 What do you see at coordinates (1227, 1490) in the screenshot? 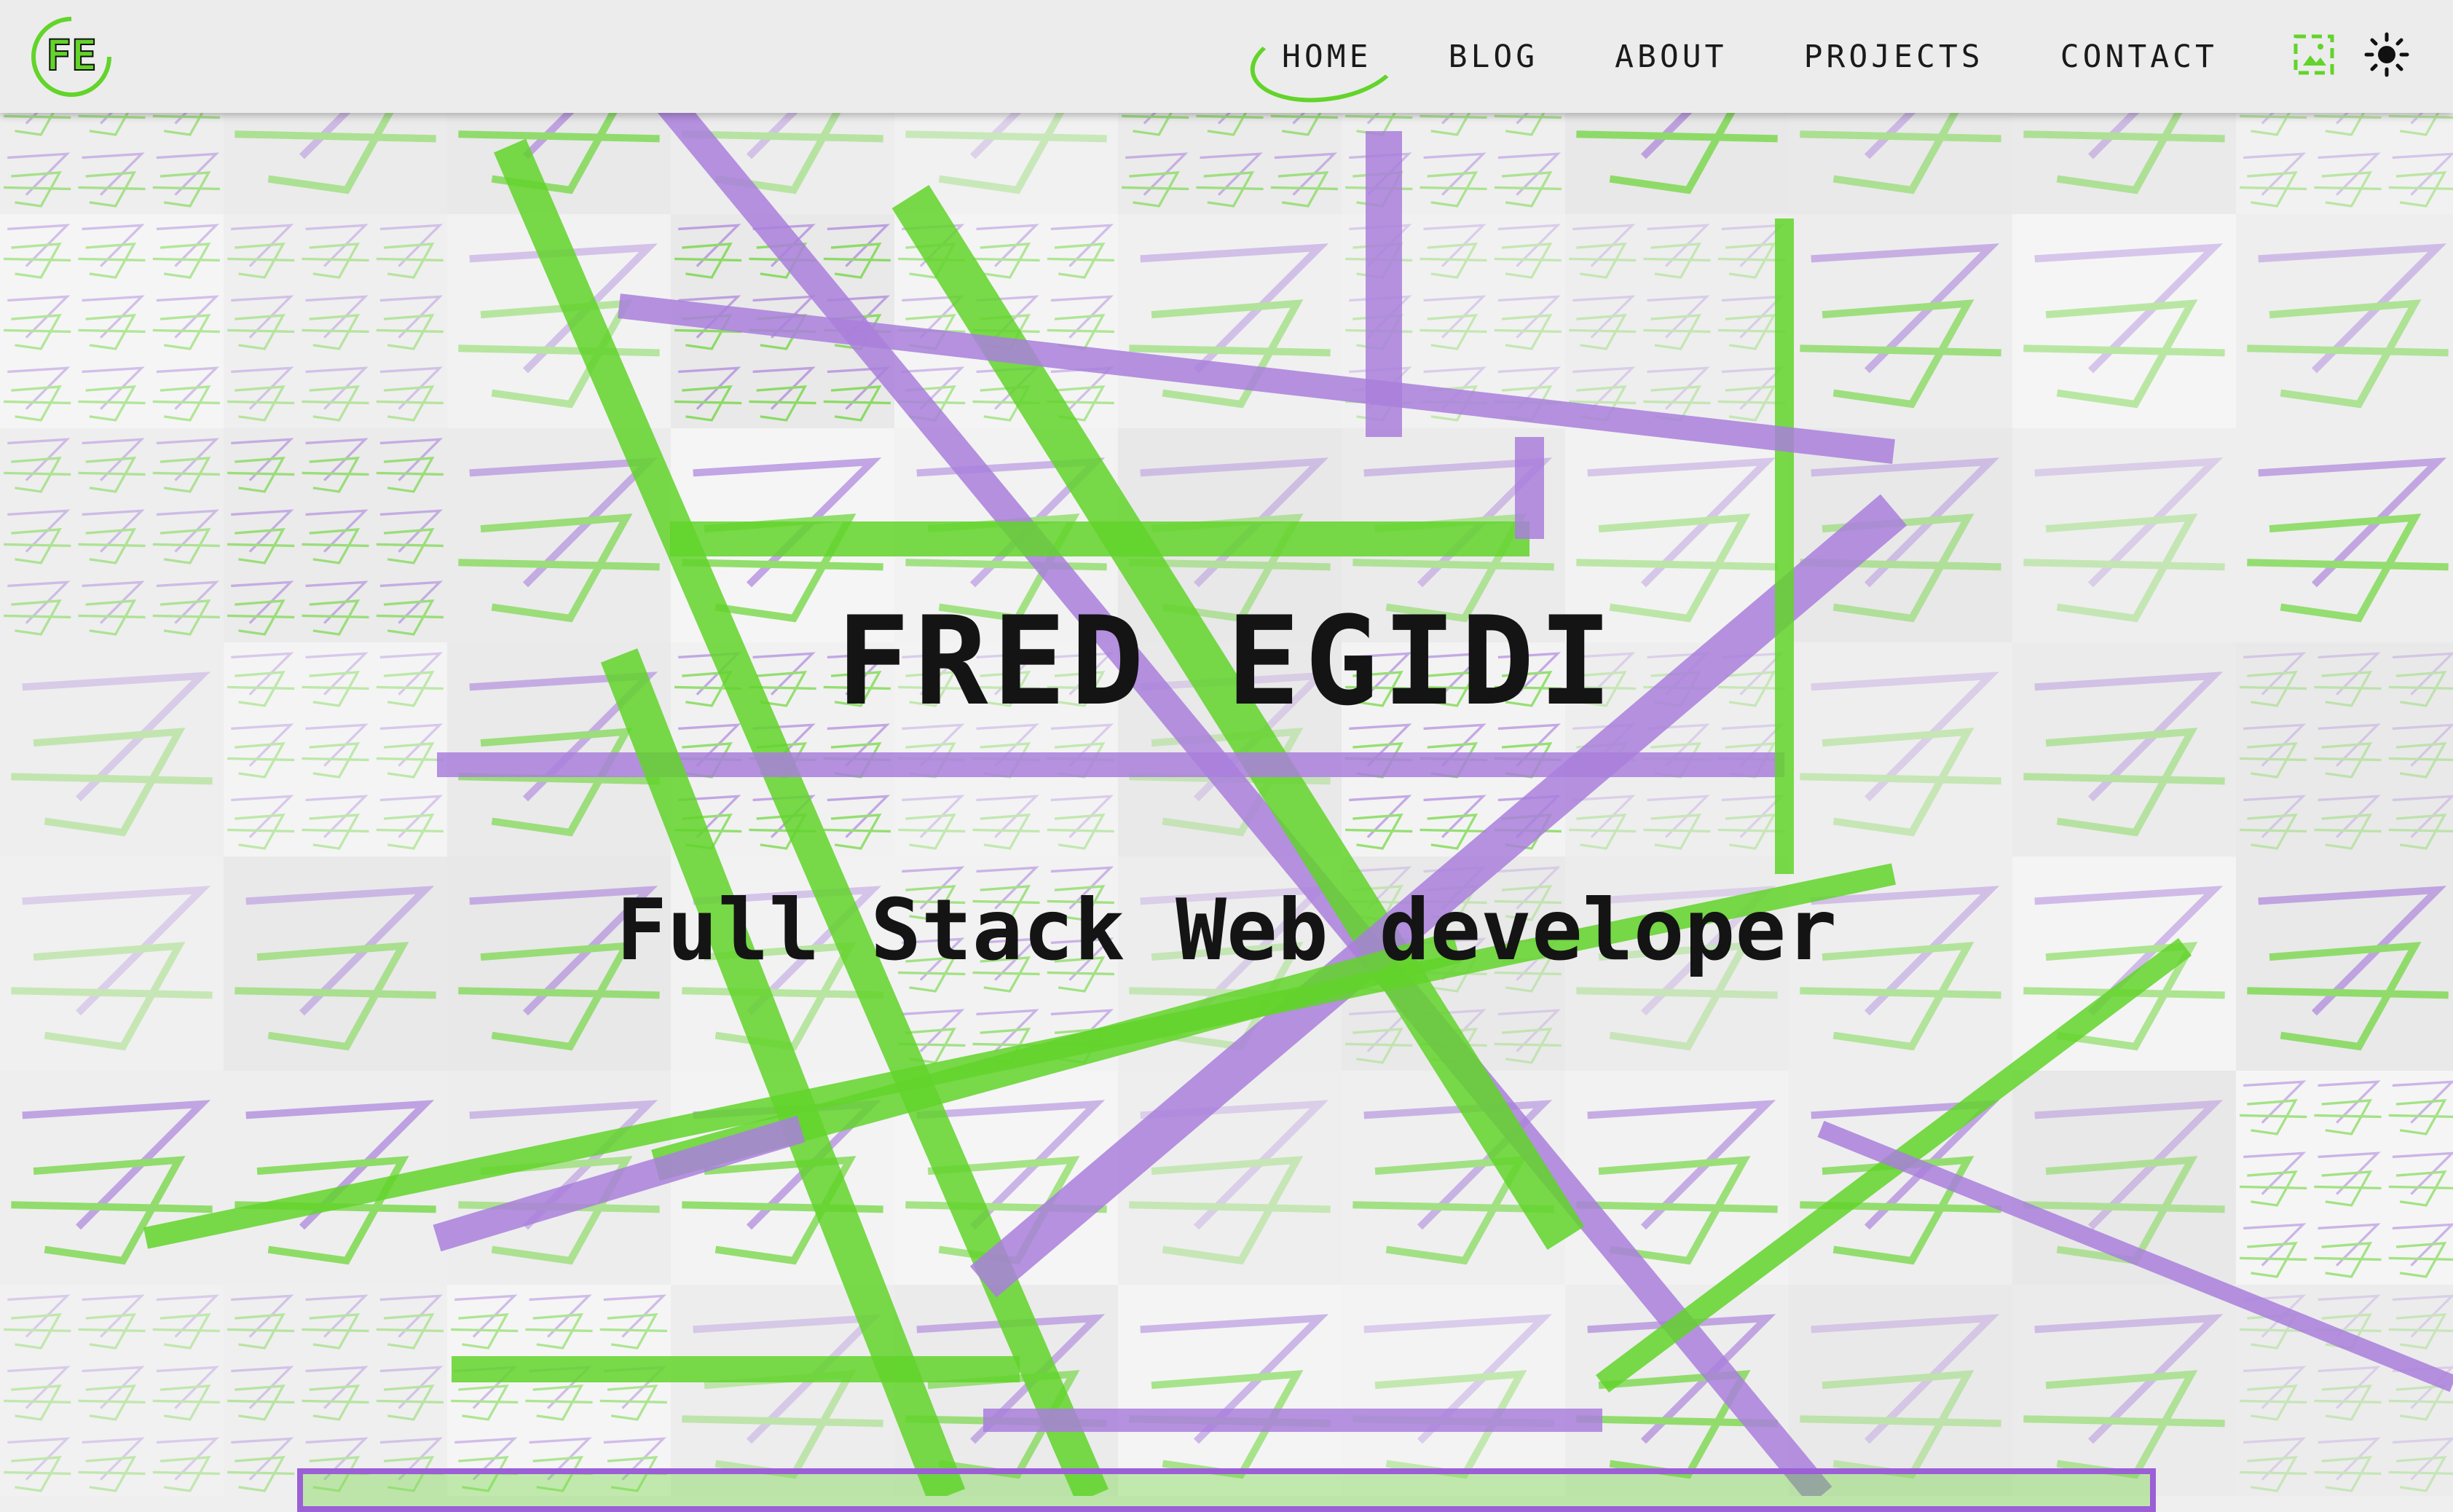
I see `hero-cta-frame` at bounding box center [1227, 1490].